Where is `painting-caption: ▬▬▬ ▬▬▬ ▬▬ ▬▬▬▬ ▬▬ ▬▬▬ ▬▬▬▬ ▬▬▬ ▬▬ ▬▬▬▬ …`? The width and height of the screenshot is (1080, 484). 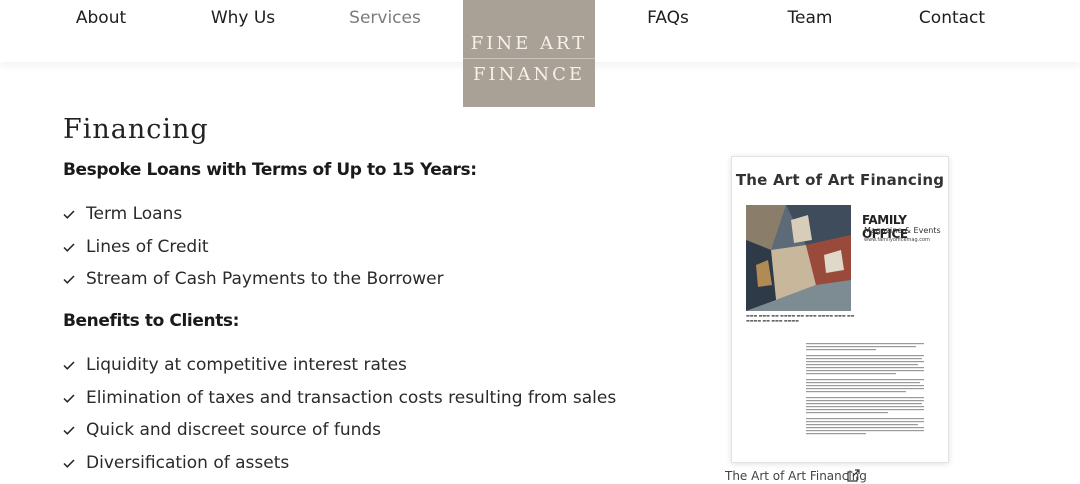 painting-caption: ▬▬▬ ▬▬▬ ▬▬ ▬▬▬▬ ▬▬ ▬▬▬ ▬▬▬▬ ▬▬▬ ▬▬ ▬▬▬▬ … is located at coordinates (800, 318).